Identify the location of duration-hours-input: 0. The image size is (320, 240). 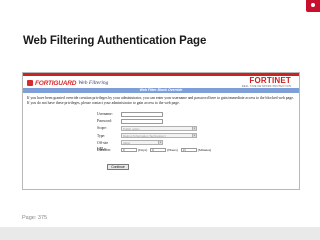
(158, 150).